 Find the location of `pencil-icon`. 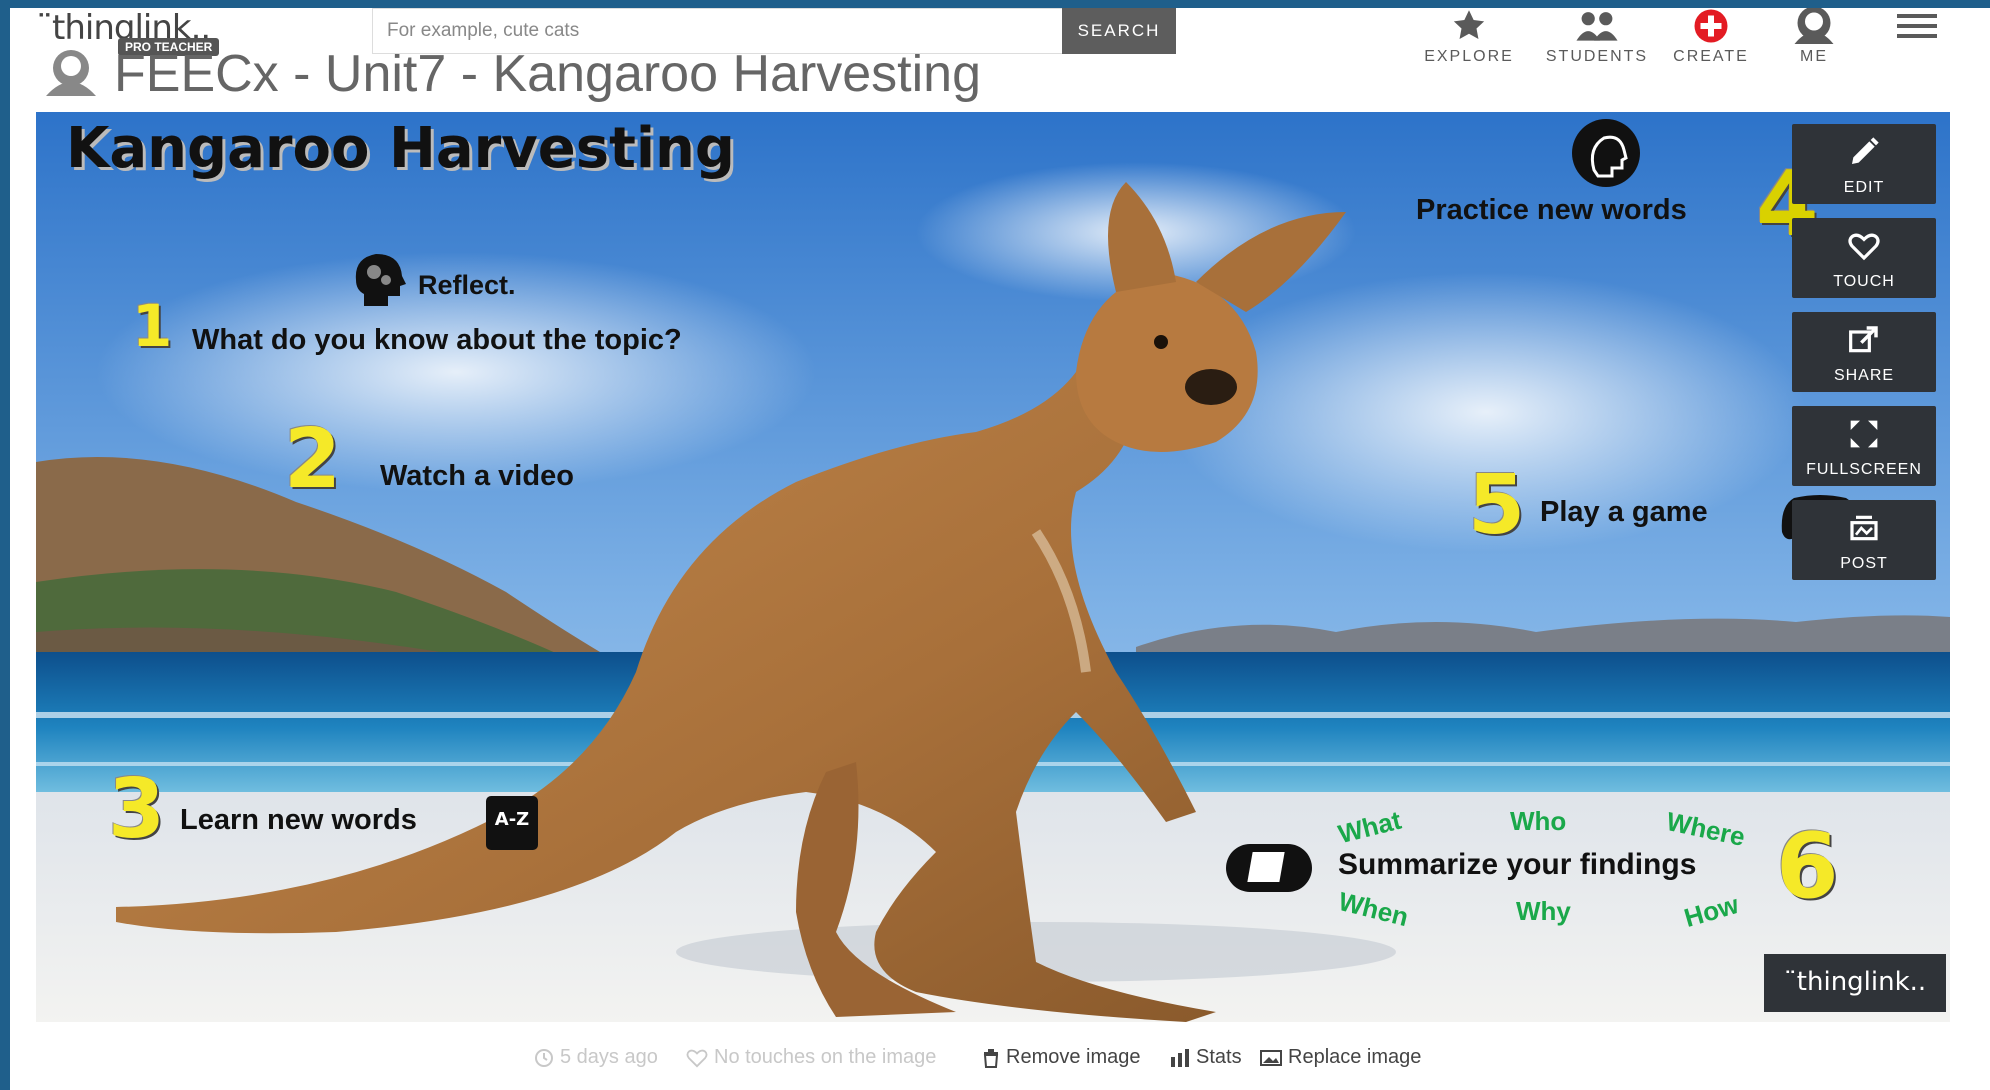

pencil-icon is located at coordinates (1865, 150).